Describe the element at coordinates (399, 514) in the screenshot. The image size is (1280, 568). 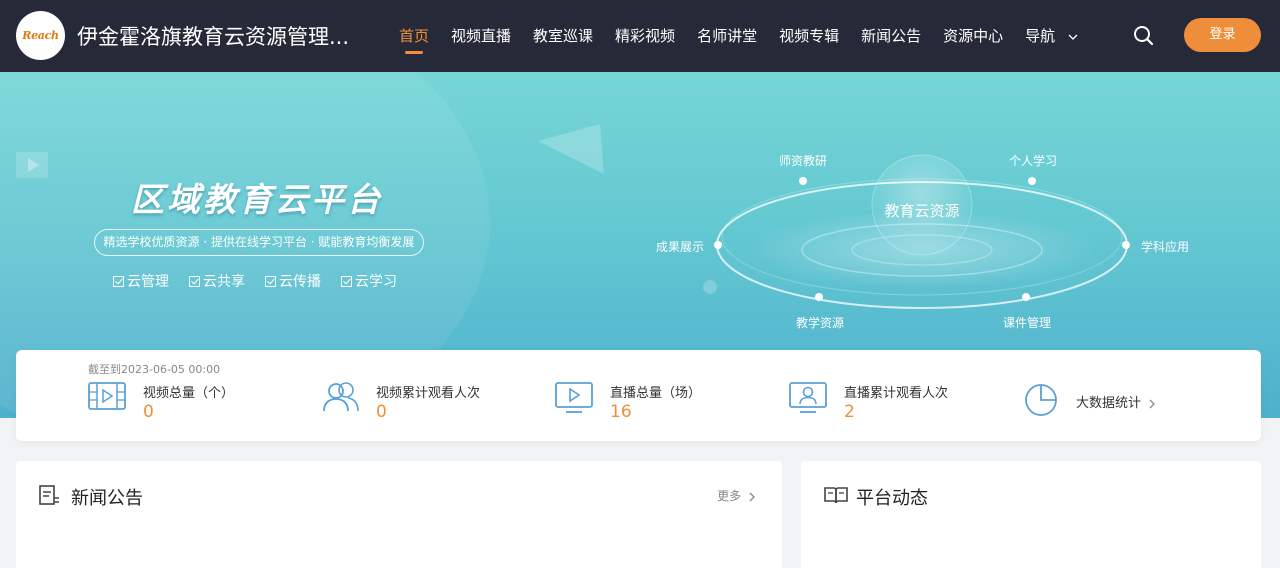
I see `news-panel: 新闻公告 更多` at that location.